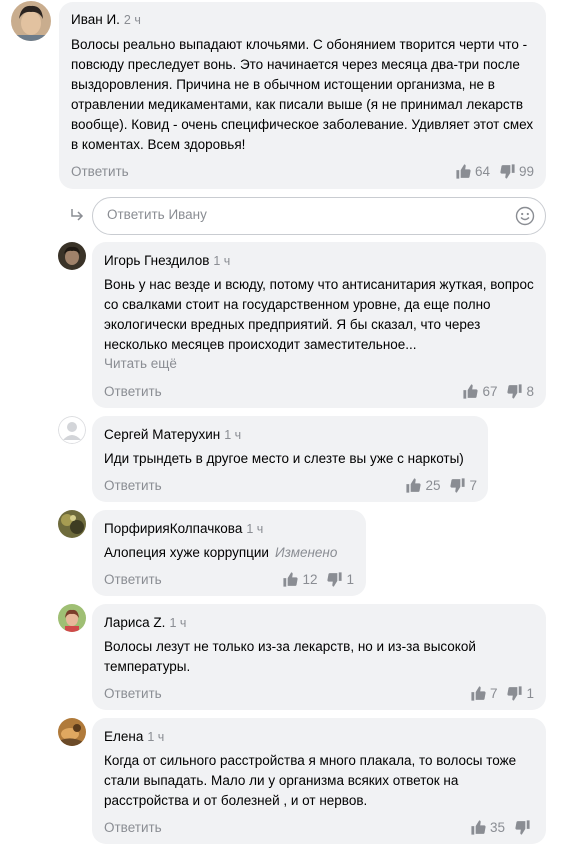 This screenshot has width=563, height=859. I want to click on dislike-button, so click(524, 827).